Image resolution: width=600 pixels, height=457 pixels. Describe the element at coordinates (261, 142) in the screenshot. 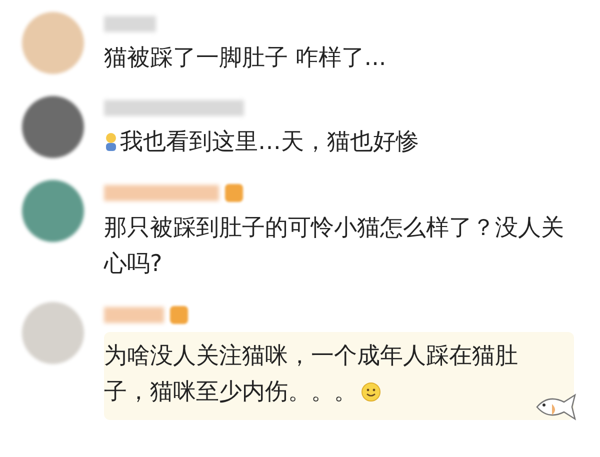

I see `comment-text: 我也看到这里…天，猫也好惨` at that location.